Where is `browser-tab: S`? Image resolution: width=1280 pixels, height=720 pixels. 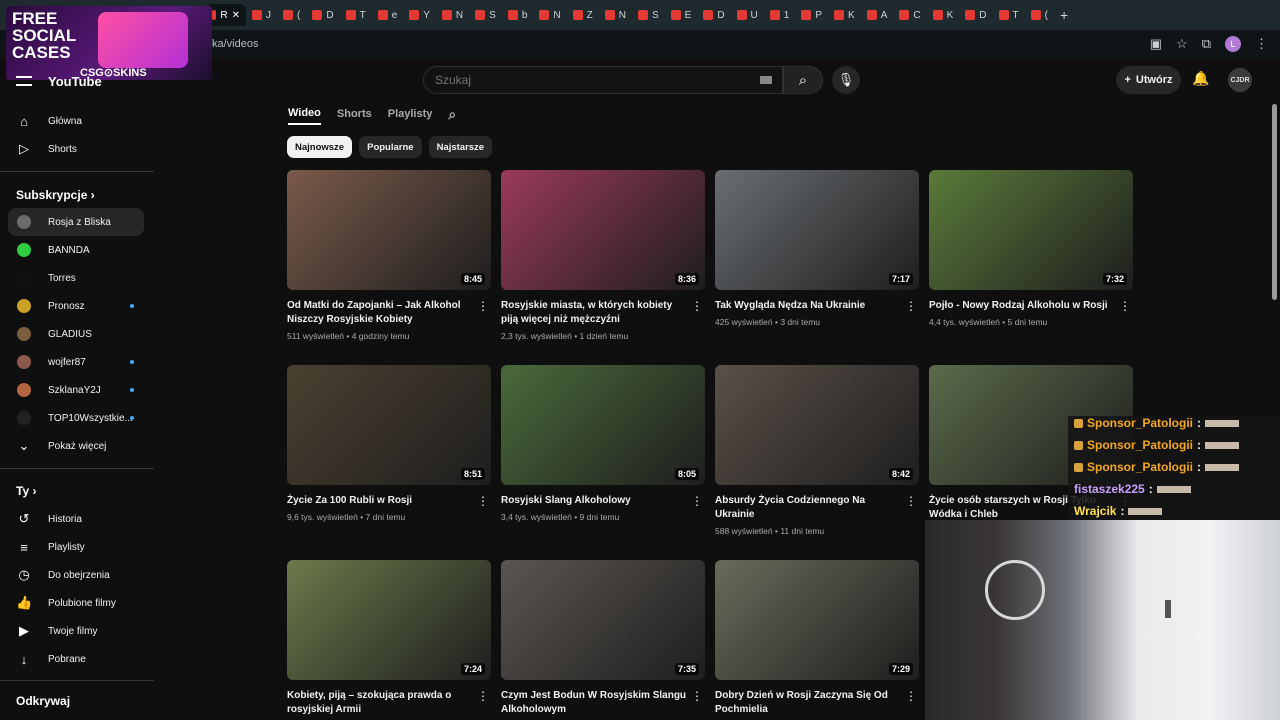 browser-tab: S is located at coordinates (648, 15).